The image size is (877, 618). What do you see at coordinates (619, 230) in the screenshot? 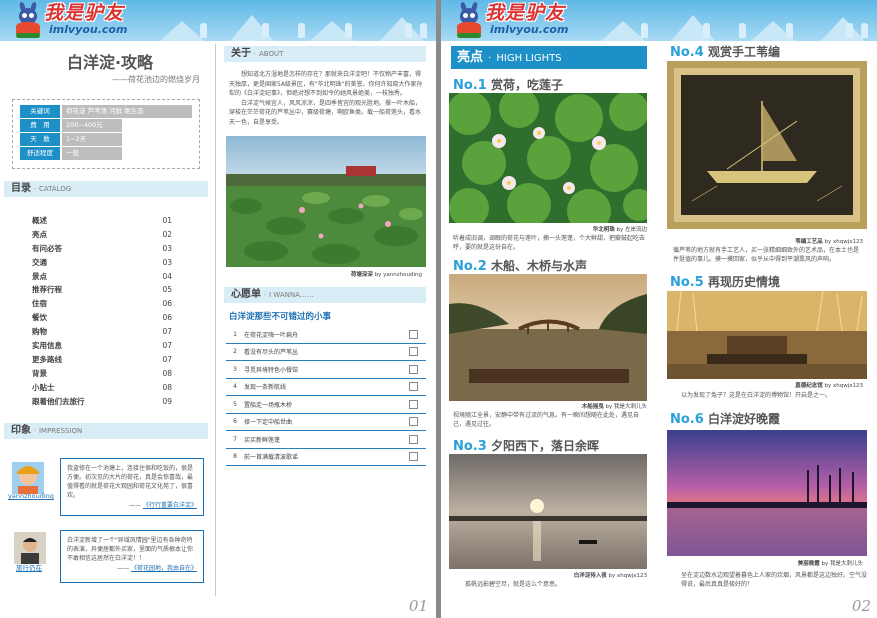
I see `photo-caption: 华北明珠 by 左岸流边` at bounding box center [619, 230].